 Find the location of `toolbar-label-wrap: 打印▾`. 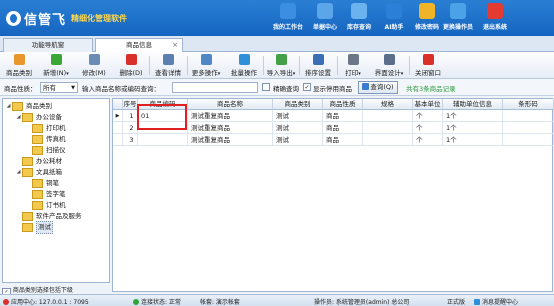

toolbar-label-wrap: 打印▾ is located at coordinates (353, 72).